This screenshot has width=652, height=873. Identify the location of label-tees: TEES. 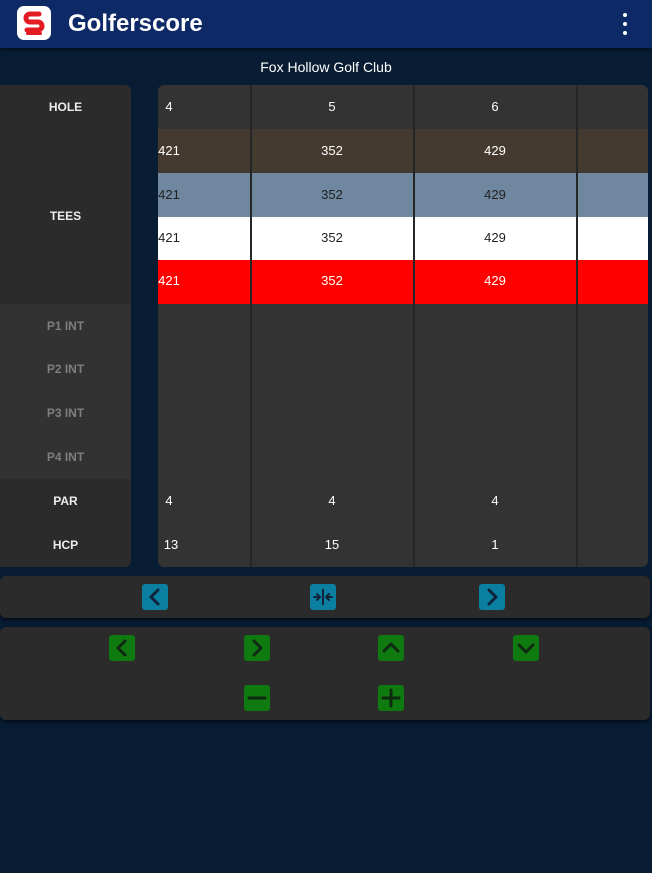
(65, 216).